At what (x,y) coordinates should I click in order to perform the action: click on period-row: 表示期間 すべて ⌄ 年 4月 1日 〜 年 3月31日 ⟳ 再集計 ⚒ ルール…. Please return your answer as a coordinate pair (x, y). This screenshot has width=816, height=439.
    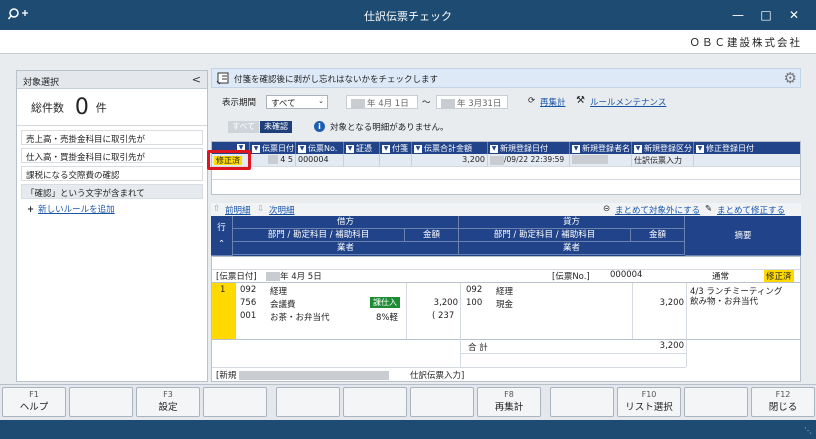
    Looking at the image, I should click on (512, 103).